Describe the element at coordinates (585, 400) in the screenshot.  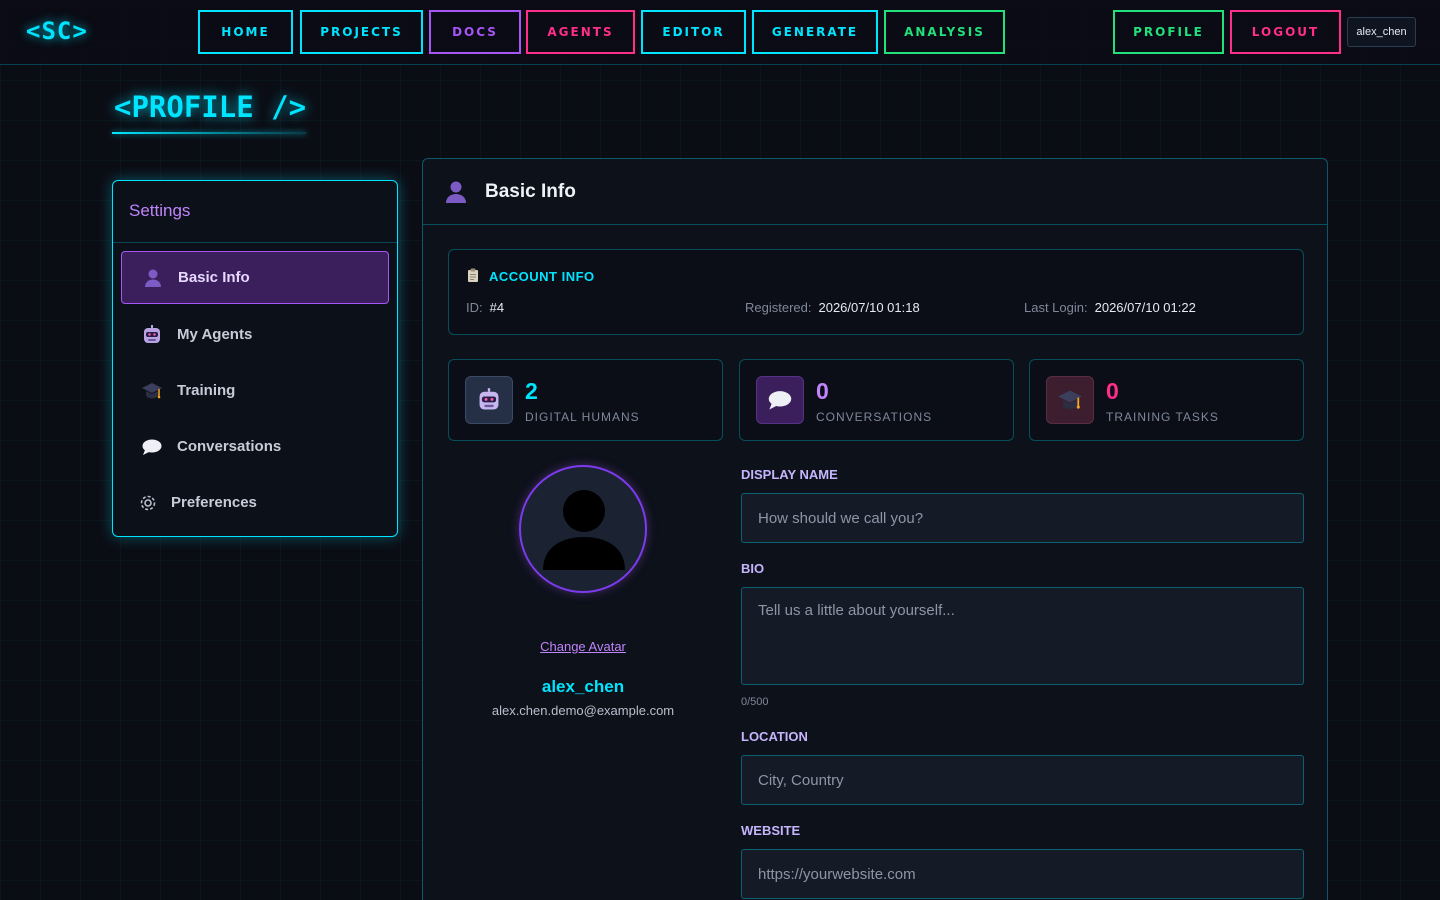
I see `stat-digital-humans: 2 DIGITAL HUMANS` at that location.